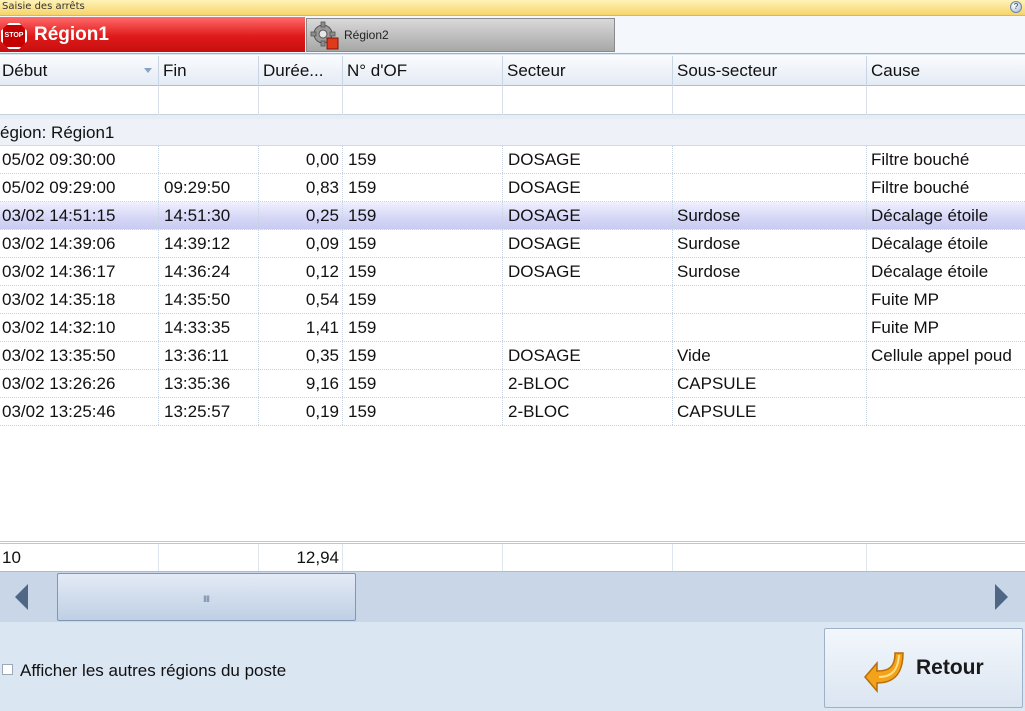 The image size is (1025, 711). I want to click on tab-region2: Région2, so click(460, 35).